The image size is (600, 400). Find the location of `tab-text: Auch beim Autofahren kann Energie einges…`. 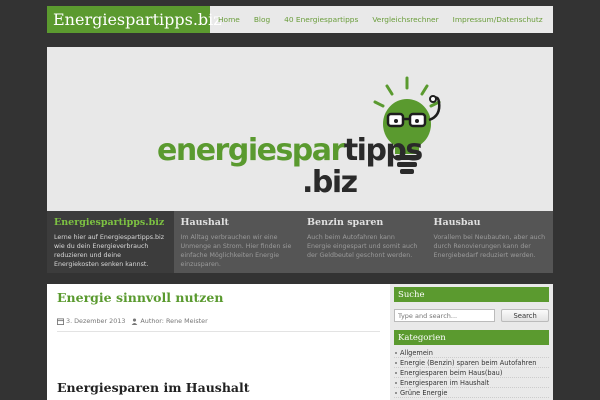

tab-text: Auch beim Autofahren kann Energie einges… is located at coordinates (362, 246).